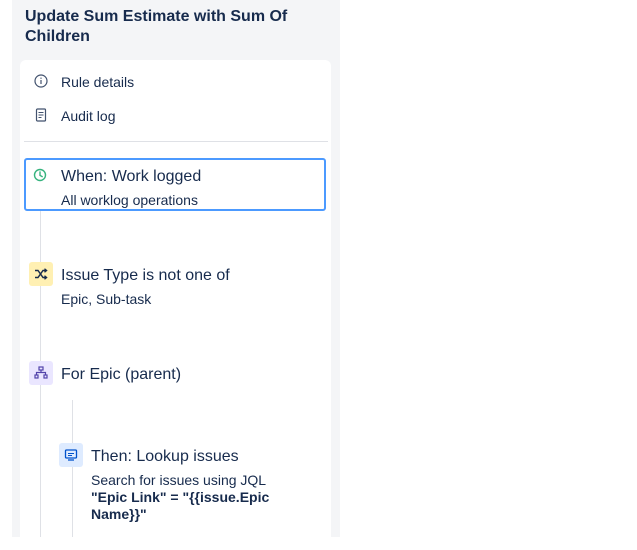 Image resolution: width=637 pixels, height=550 pixels. What do you see at coordinates (156, 26) in the screenshot?
I see `rule-title: Update Sum Estimate with Sum Of Children` at bounding box center [156, 26].